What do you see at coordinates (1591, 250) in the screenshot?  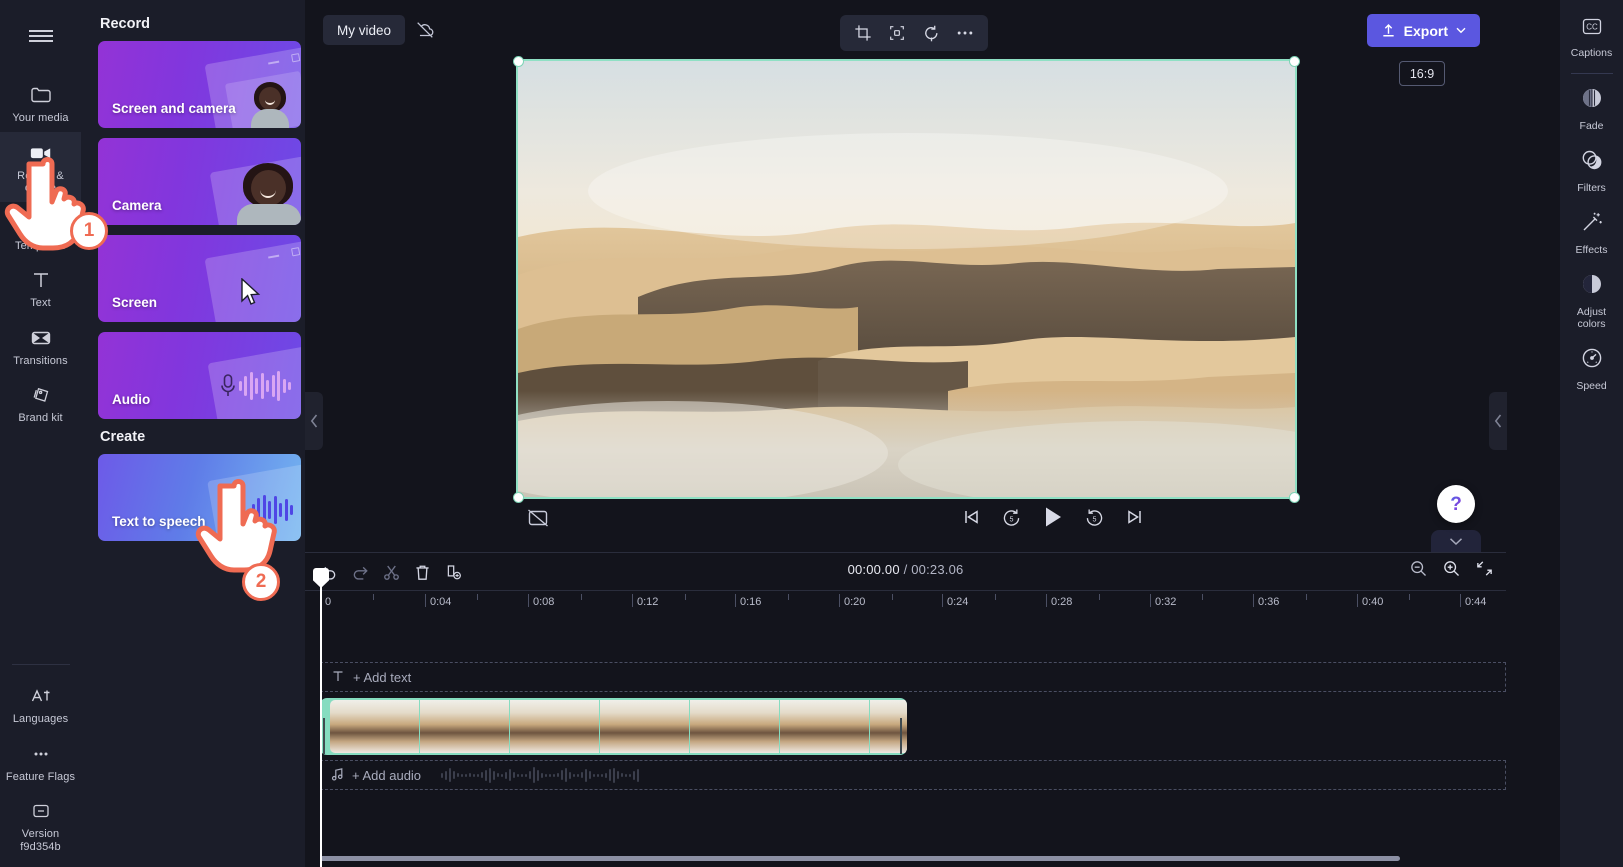 I see `right-item-label: Effects` at bounding box center [1591, 250].